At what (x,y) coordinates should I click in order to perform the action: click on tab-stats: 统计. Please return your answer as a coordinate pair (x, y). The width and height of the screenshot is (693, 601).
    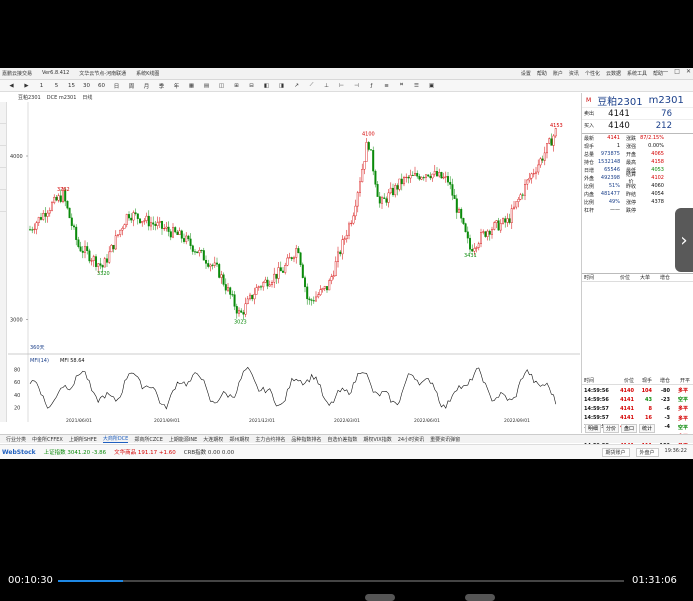
    Looking at the image, I should click on (647, 428).